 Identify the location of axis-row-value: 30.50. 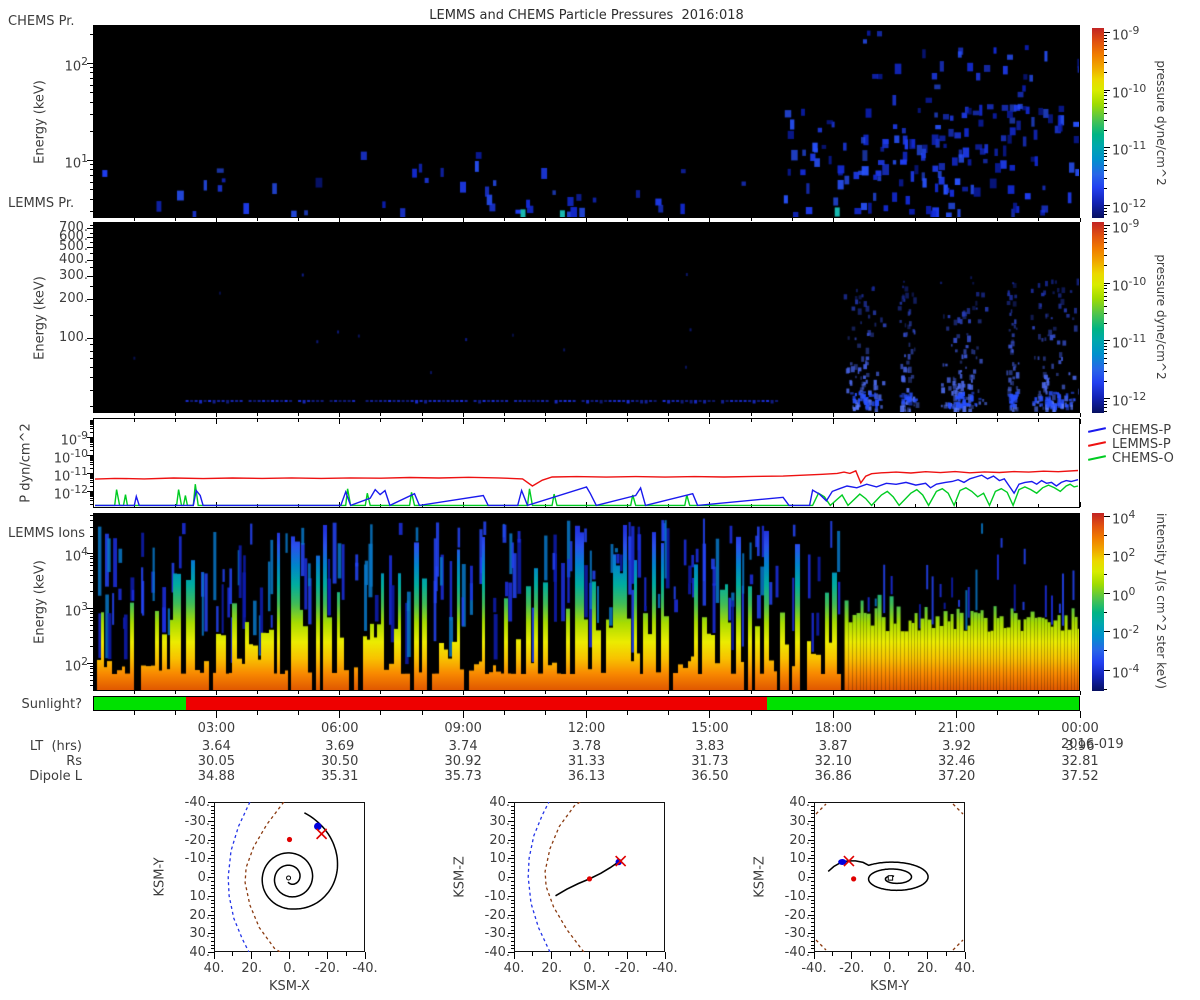
(340, 761).